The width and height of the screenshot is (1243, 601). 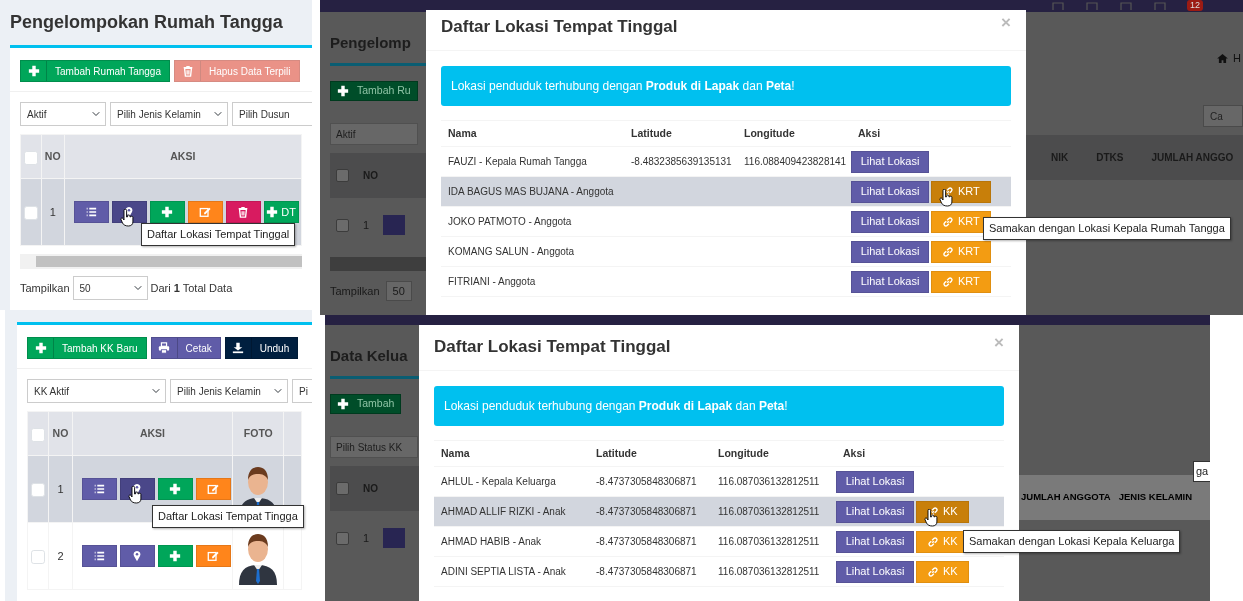 I want to click on filter-select: Pi, so click(x=302, y=391).